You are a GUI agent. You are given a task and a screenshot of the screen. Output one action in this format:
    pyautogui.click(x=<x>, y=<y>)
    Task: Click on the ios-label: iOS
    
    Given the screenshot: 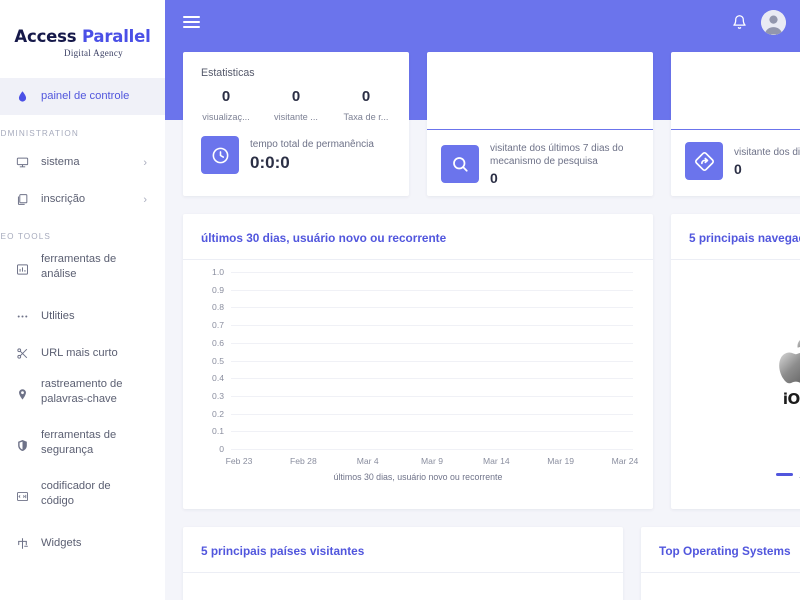 What is the action you would take?
    pyautogui.click(x=791, y=399)
    